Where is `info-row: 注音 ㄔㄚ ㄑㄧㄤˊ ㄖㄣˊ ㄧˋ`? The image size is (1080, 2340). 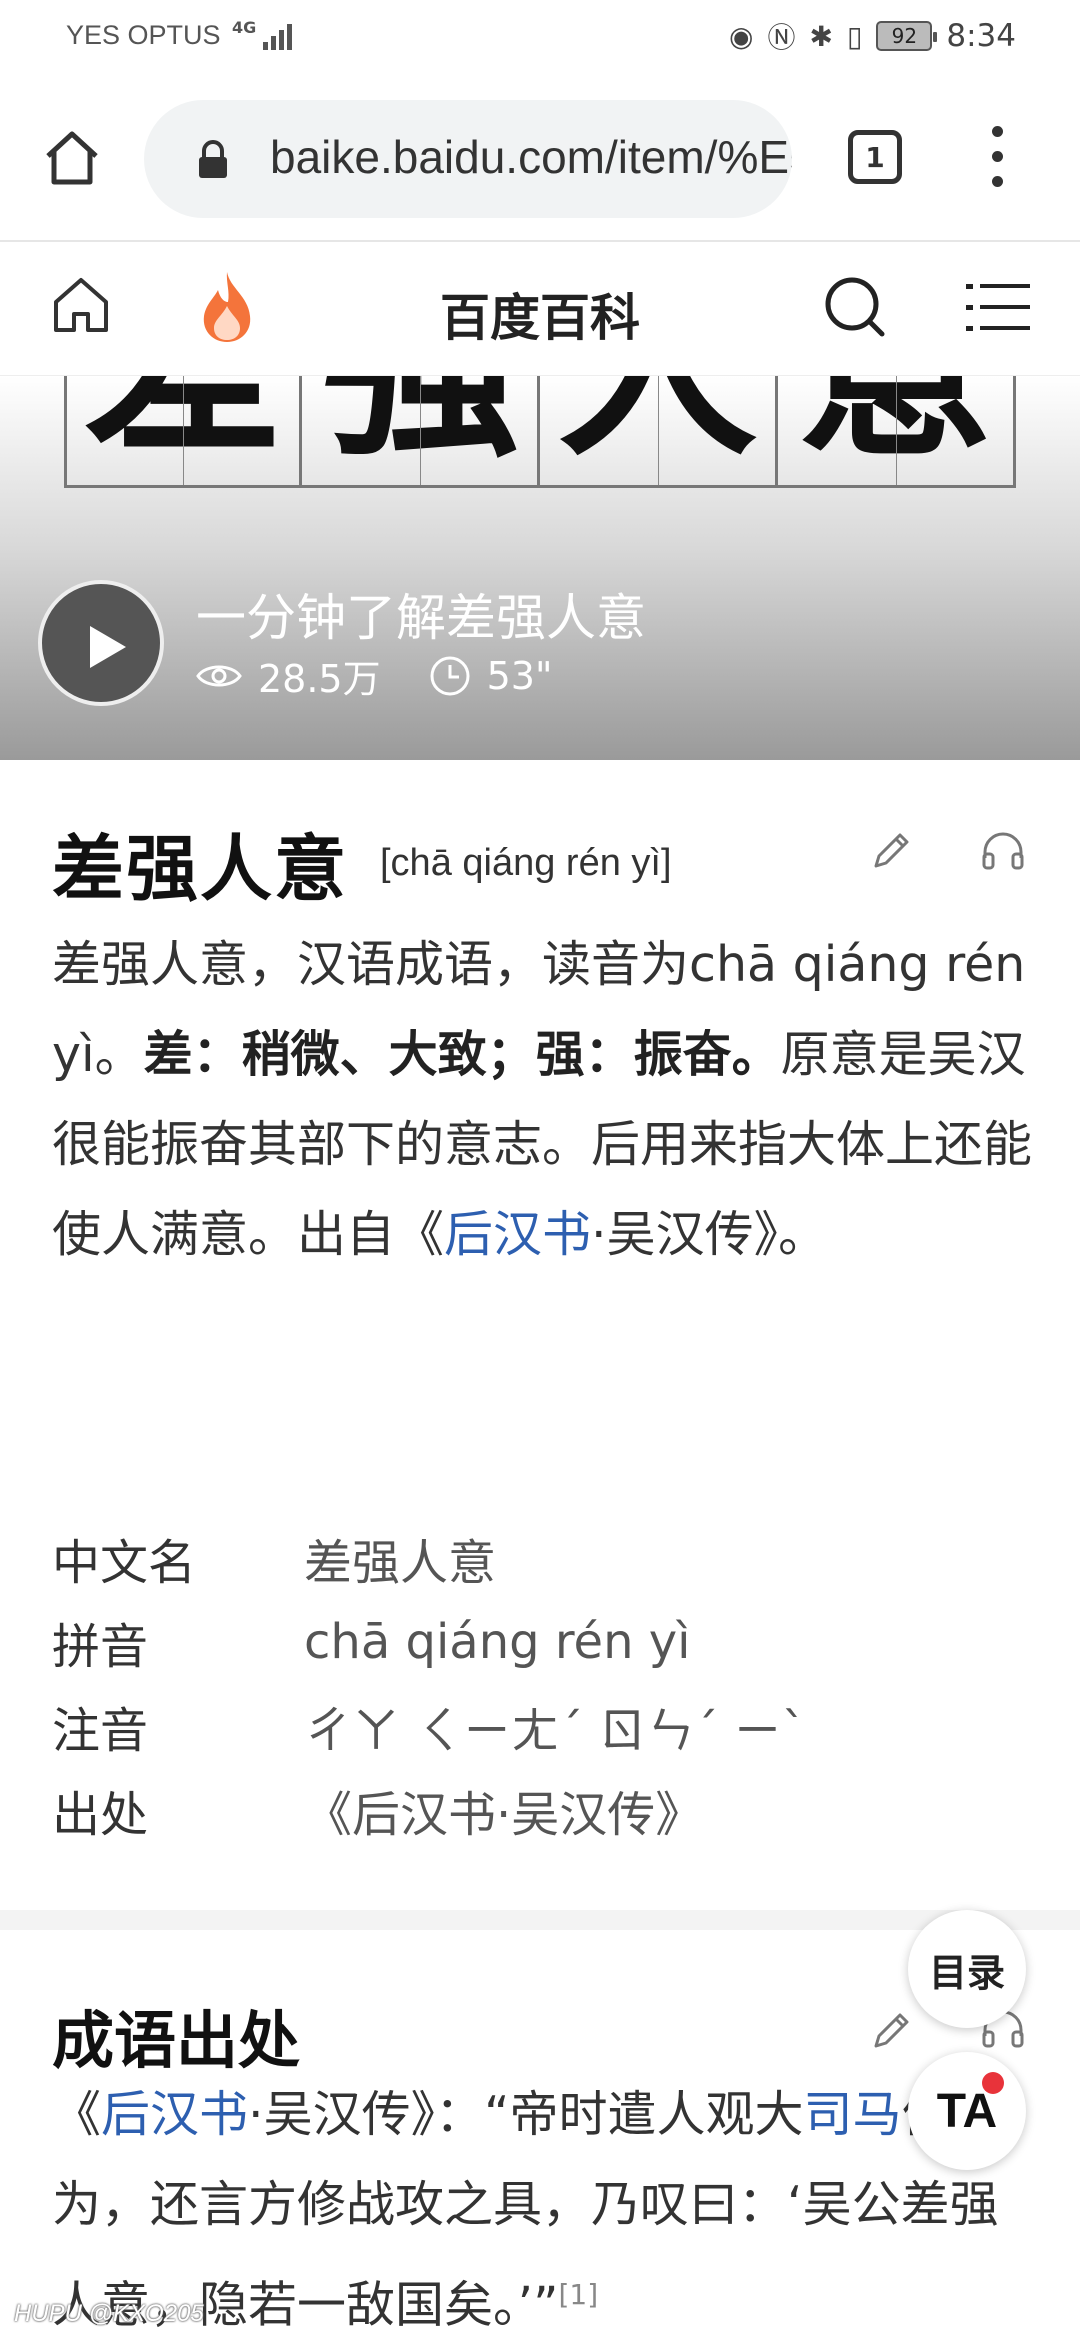
info-row: 注音 ㄔㄚ ㄑㄧㄤˊ ㄖㄣˊ ㄧˋ is located at coordinates (542, 1726).